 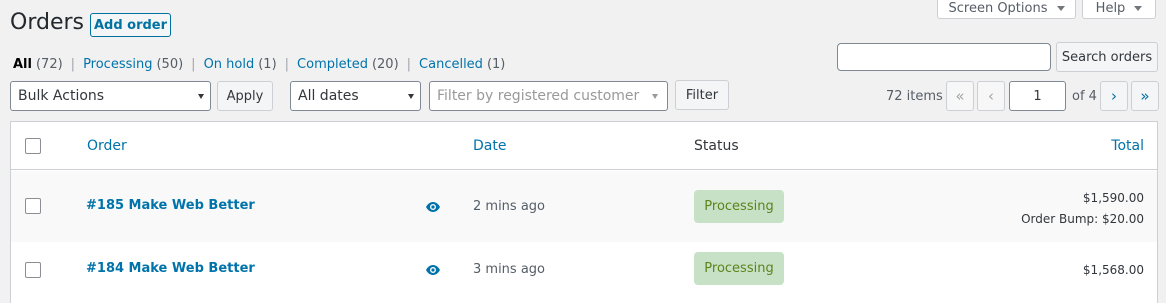 I want to click on select-all-checkbox, so click(x=33, y=146).